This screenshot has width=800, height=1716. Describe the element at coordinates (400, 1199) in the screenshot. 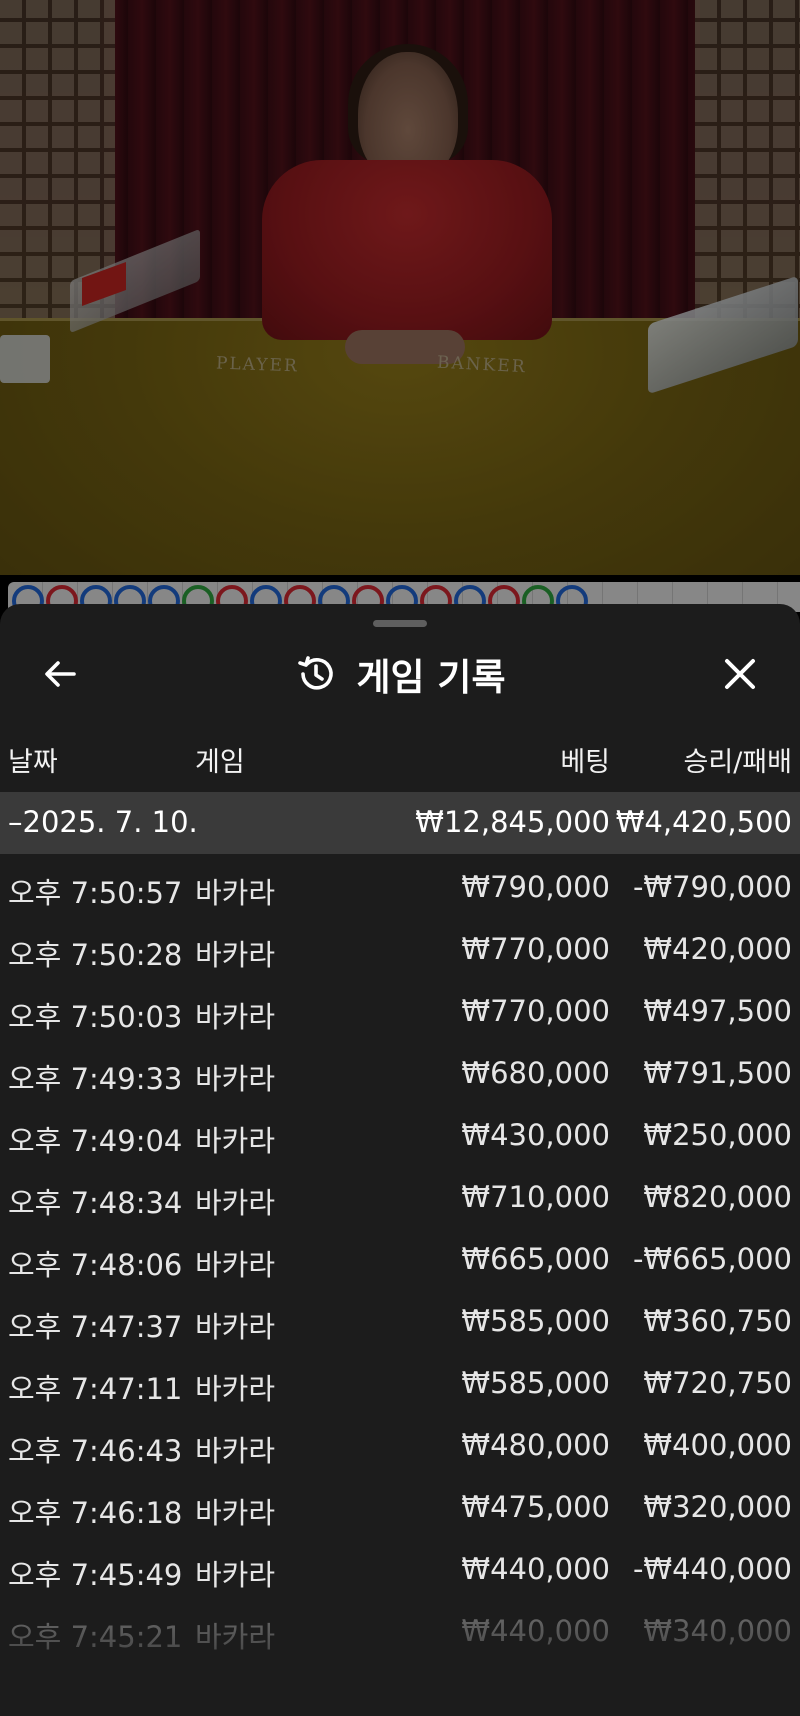

I see `history-row: 오후 7:48:34 바카라 ₩710,000 ₩820,000` at that location.